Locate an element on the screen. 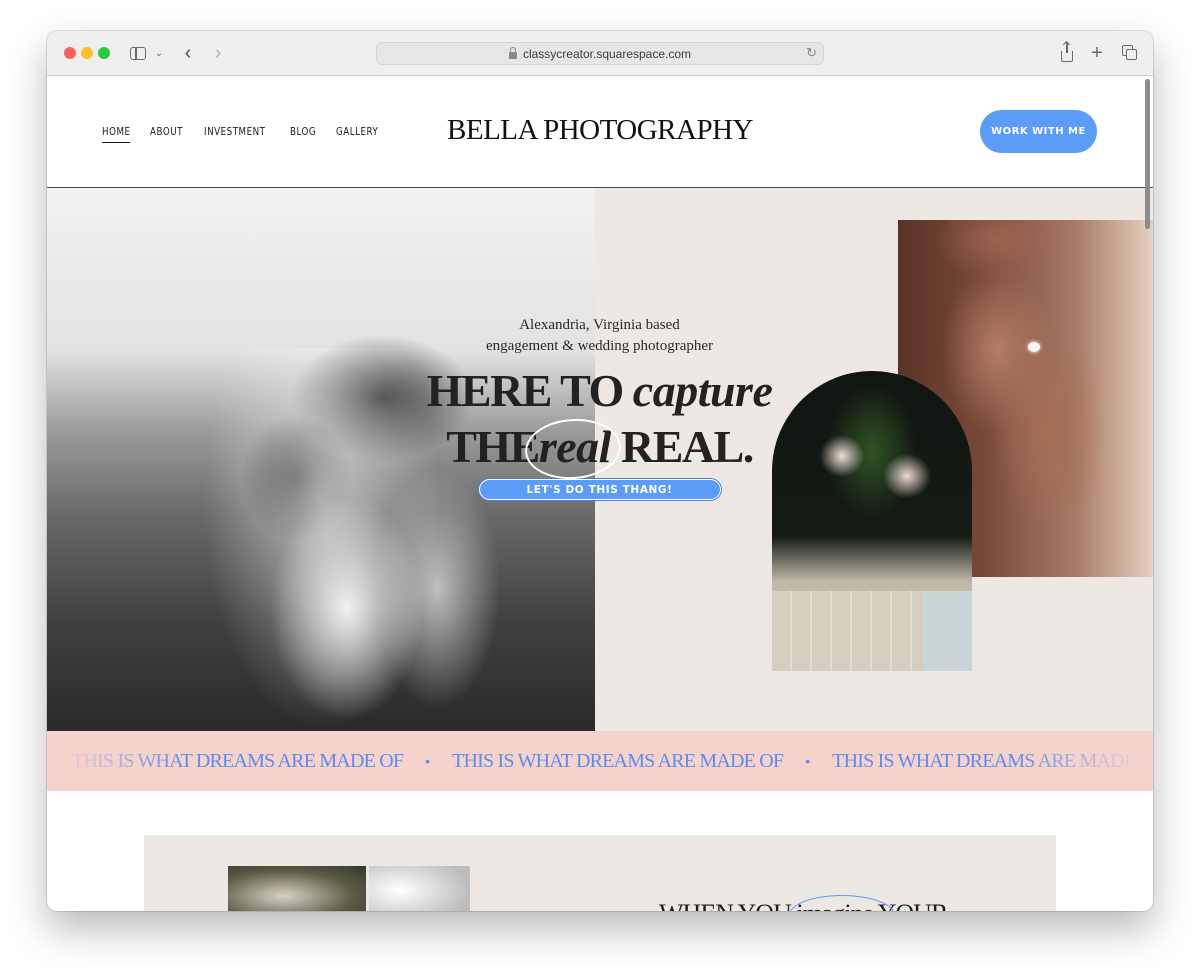 The height and width of the screenshot is (973, 1200). intro-photo-right is located at coordinates (419, 888).